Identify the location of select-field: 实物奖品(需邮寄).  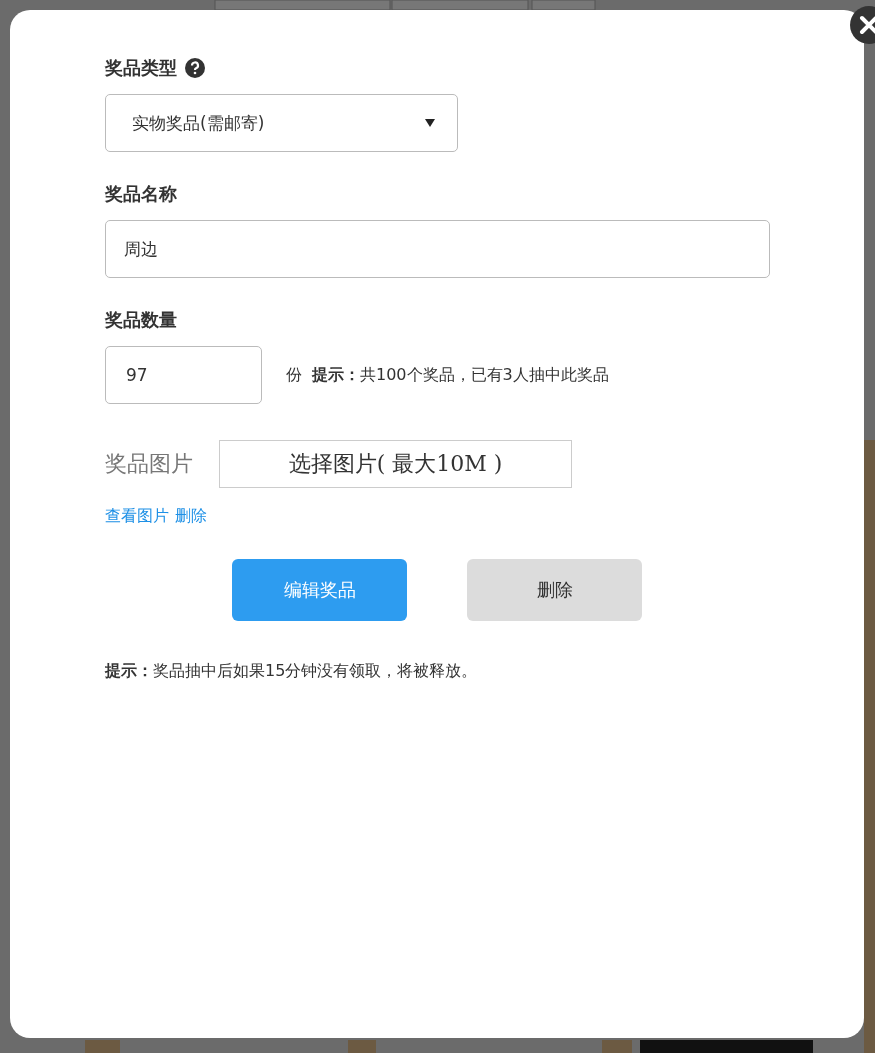
(281, 123).